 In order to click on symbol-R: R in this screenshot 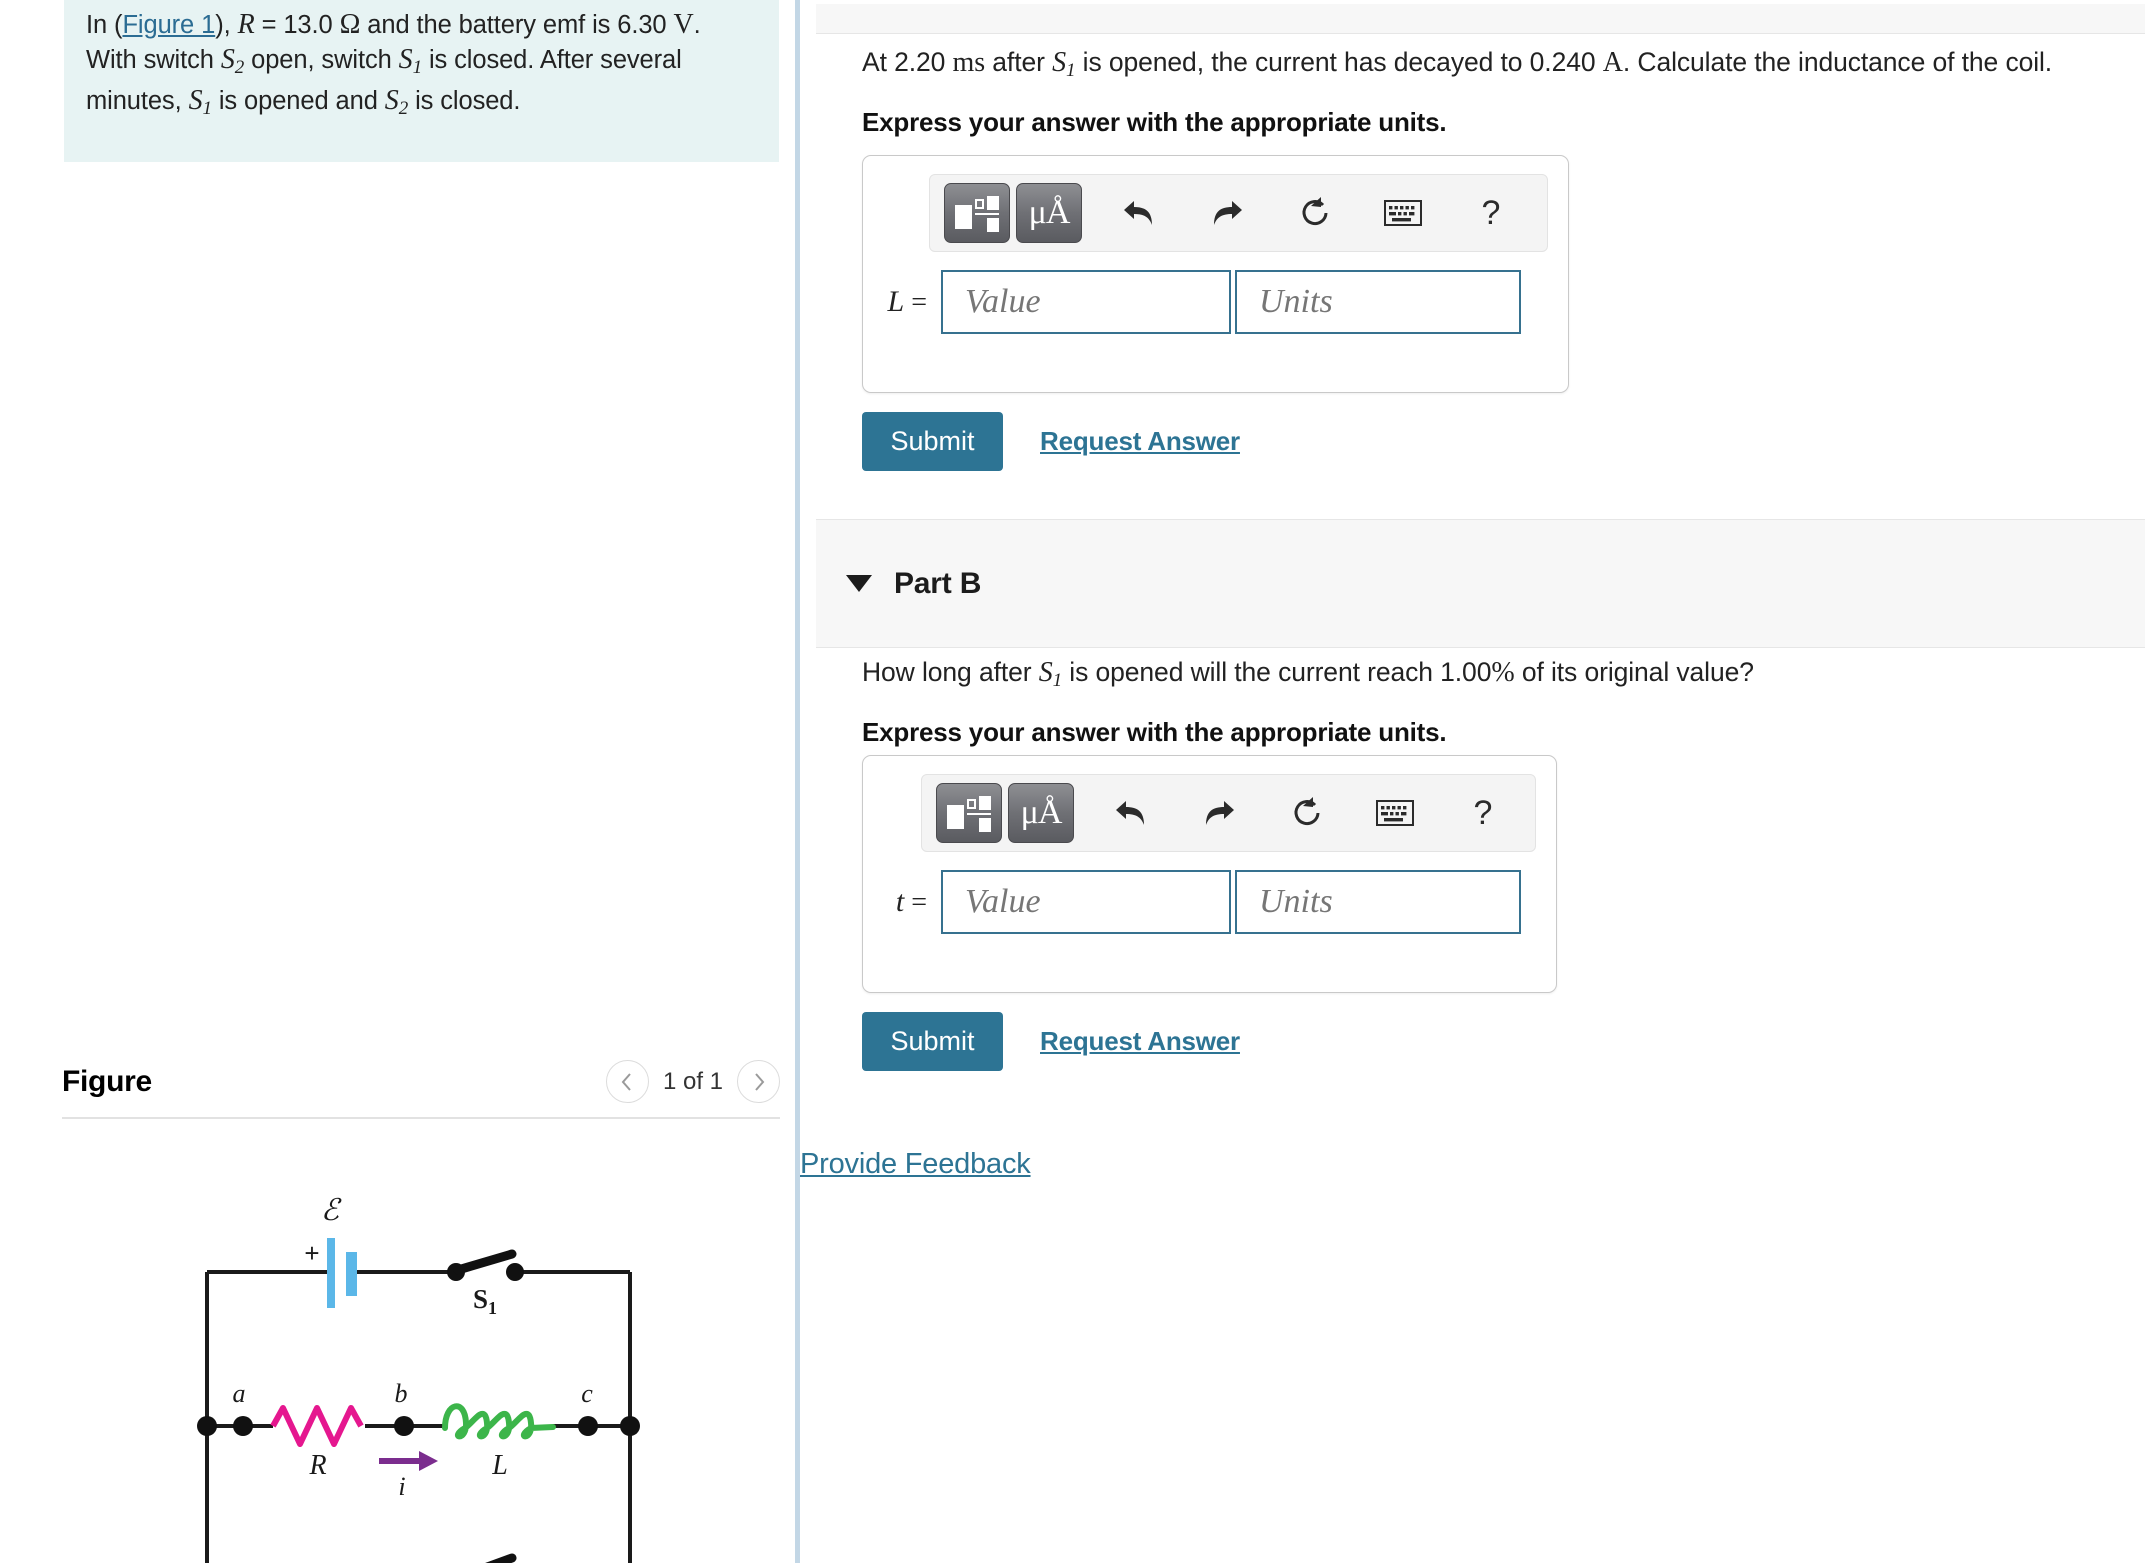, I will do `click(246, 24)`.